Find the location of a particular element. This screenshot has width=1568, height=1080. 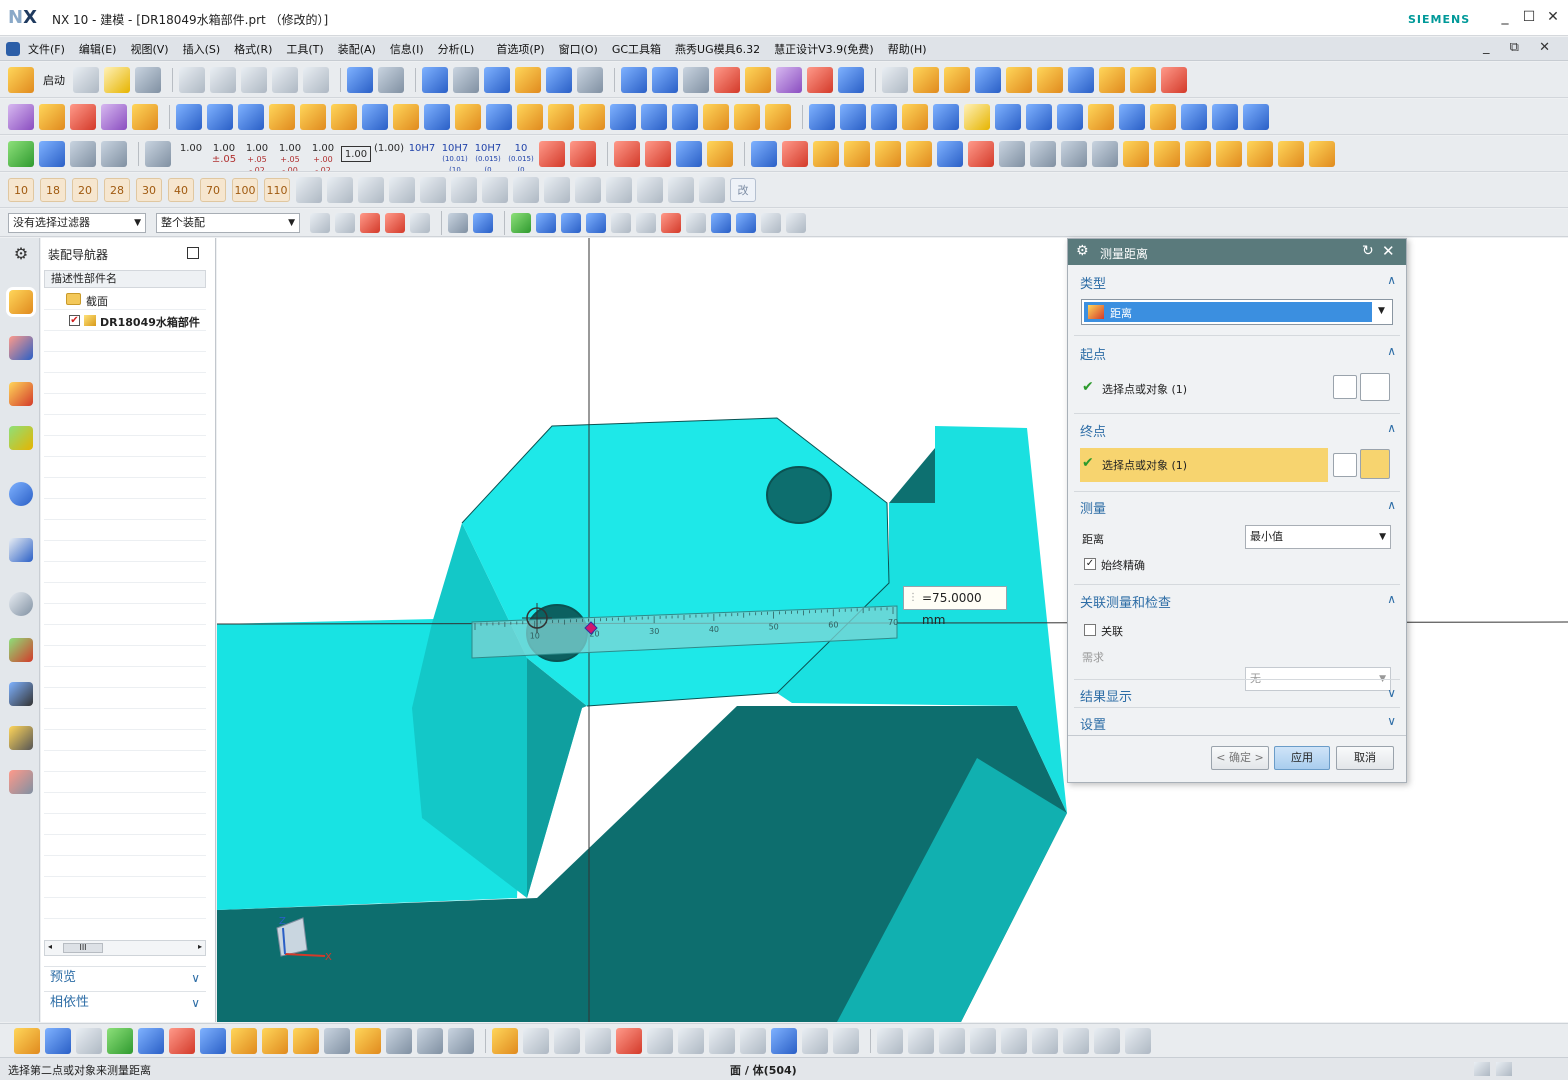

add-component-icon is located at coordinates (52, 116).